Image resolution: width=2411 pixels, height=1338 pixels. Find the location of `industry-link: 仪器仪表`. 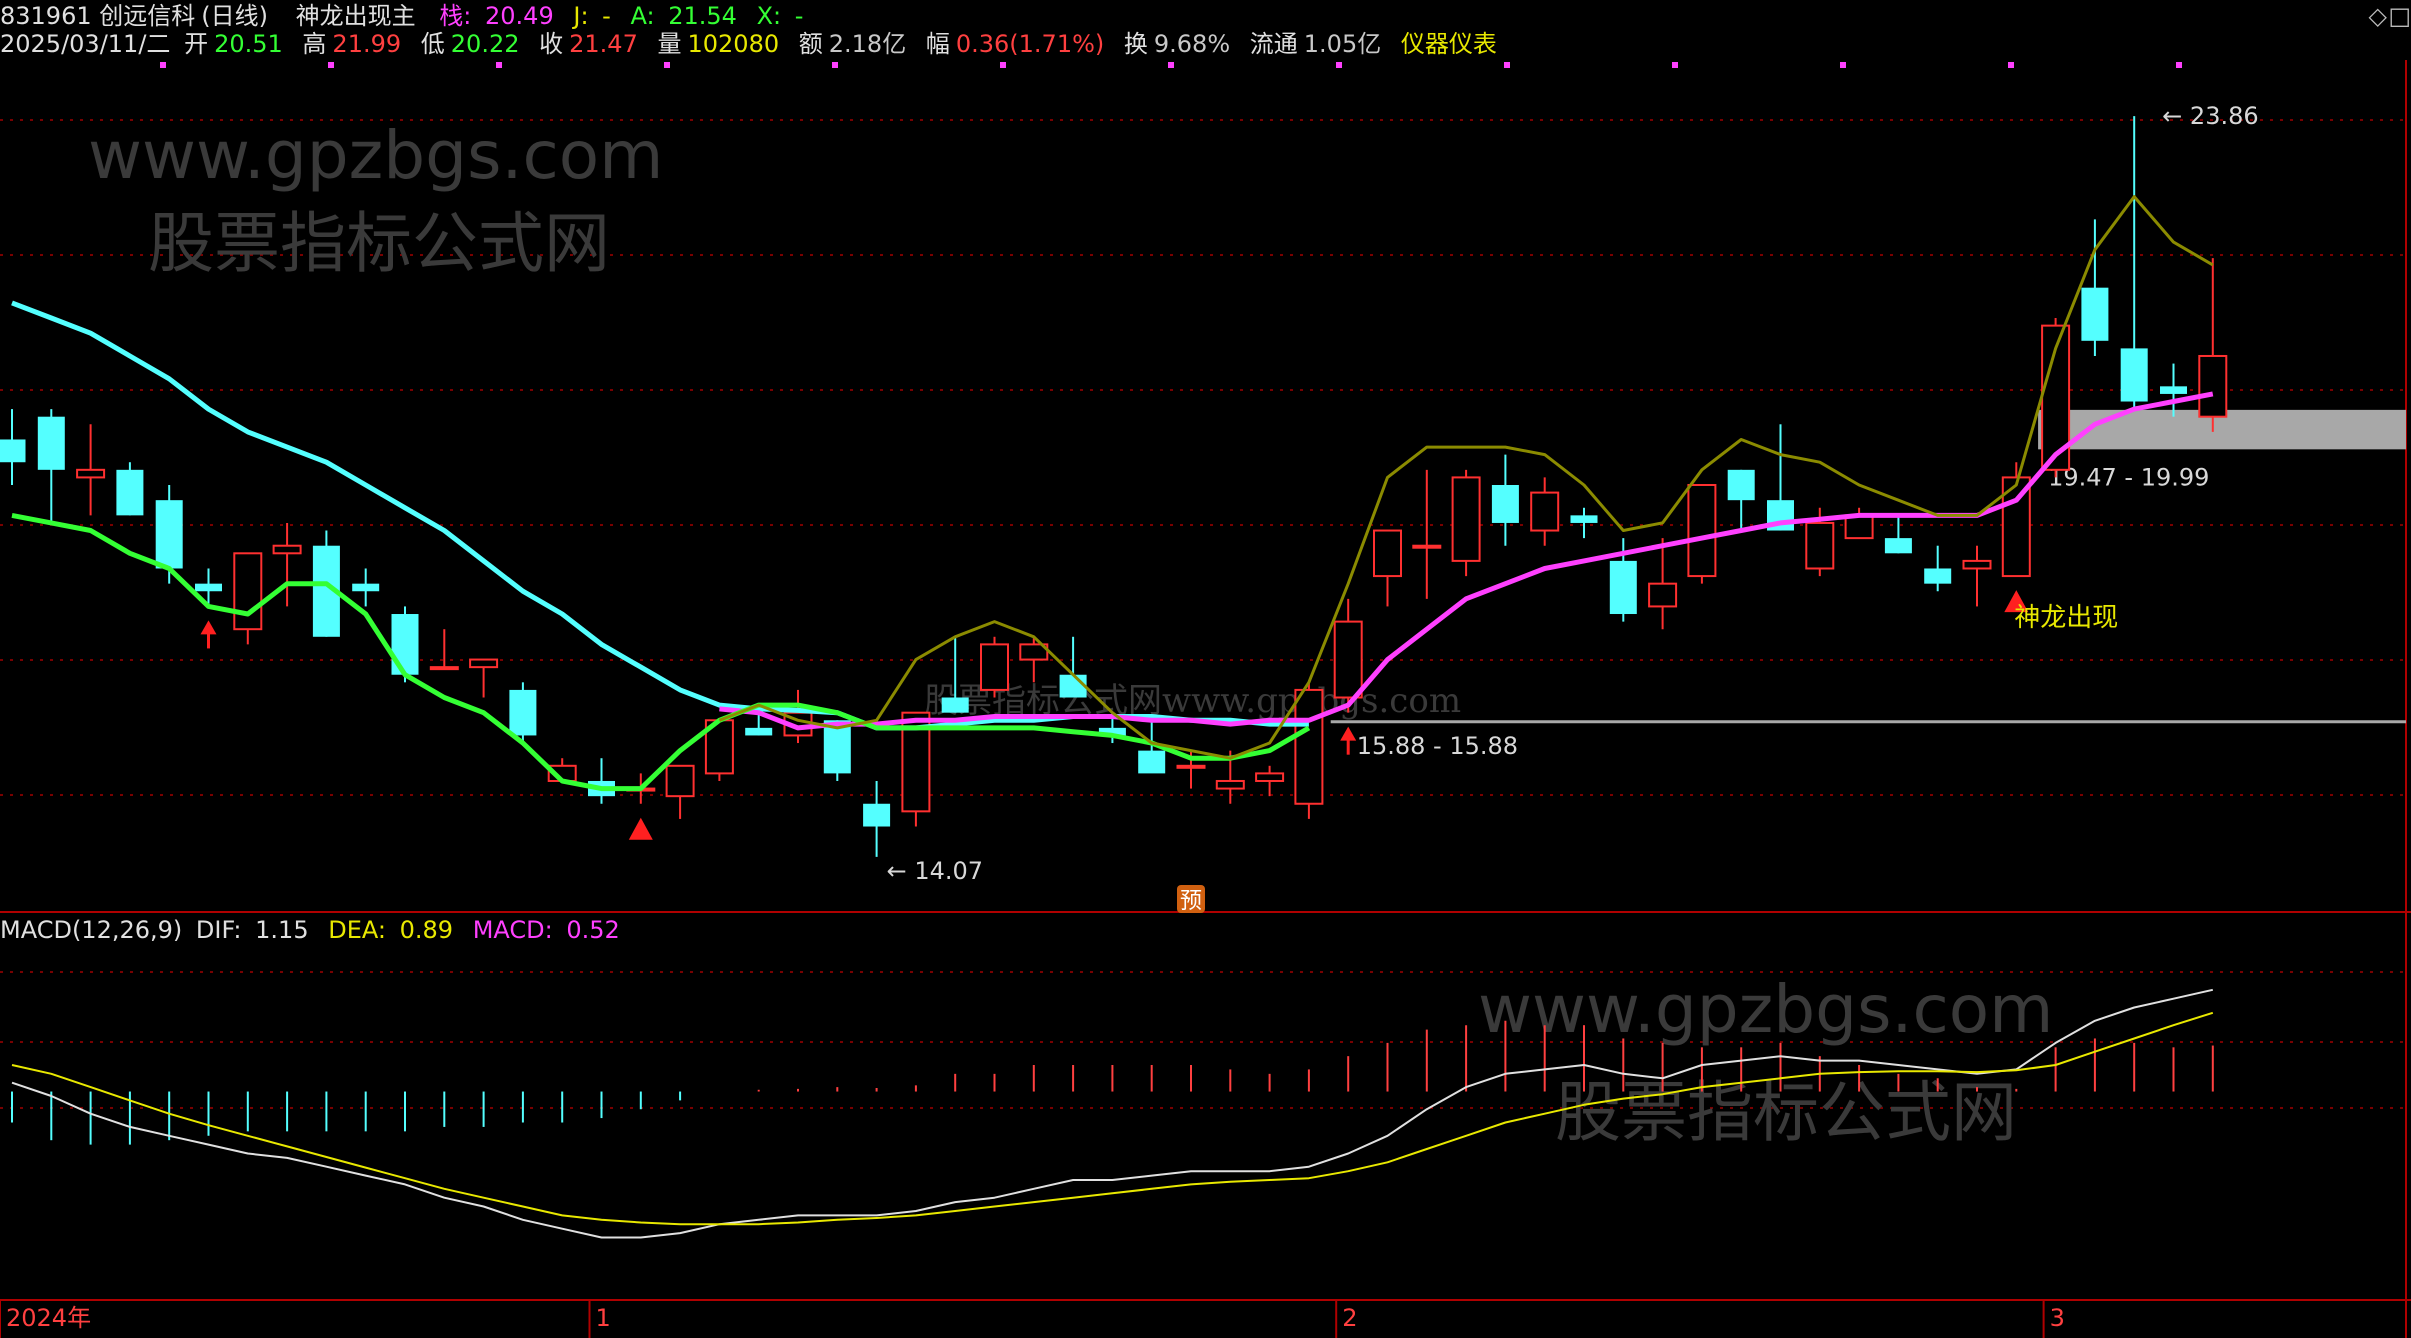

industry-link: 仪器仪表 is located at coordinates (1449, 44).